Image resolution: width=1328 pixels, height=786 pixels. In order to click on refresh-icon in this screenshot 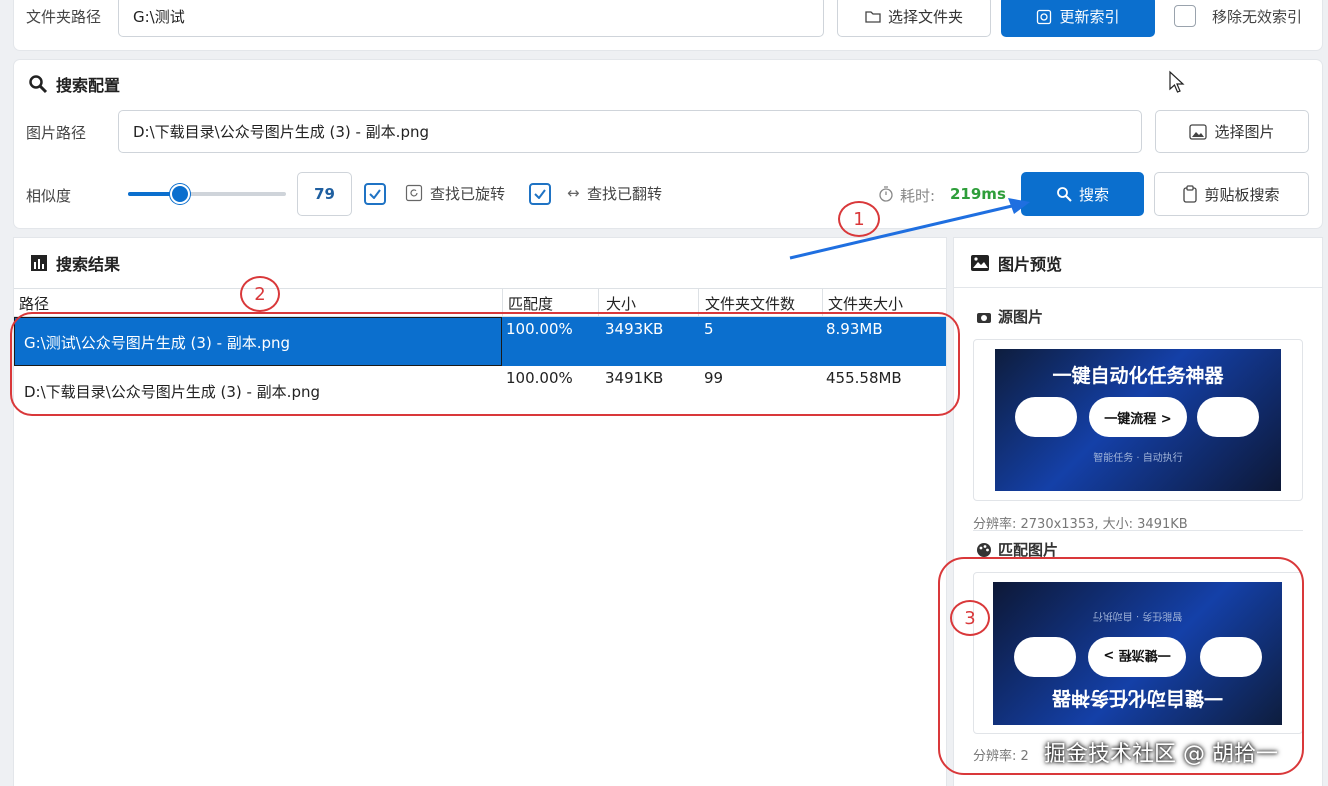, I will do `click(1044, 17)`.